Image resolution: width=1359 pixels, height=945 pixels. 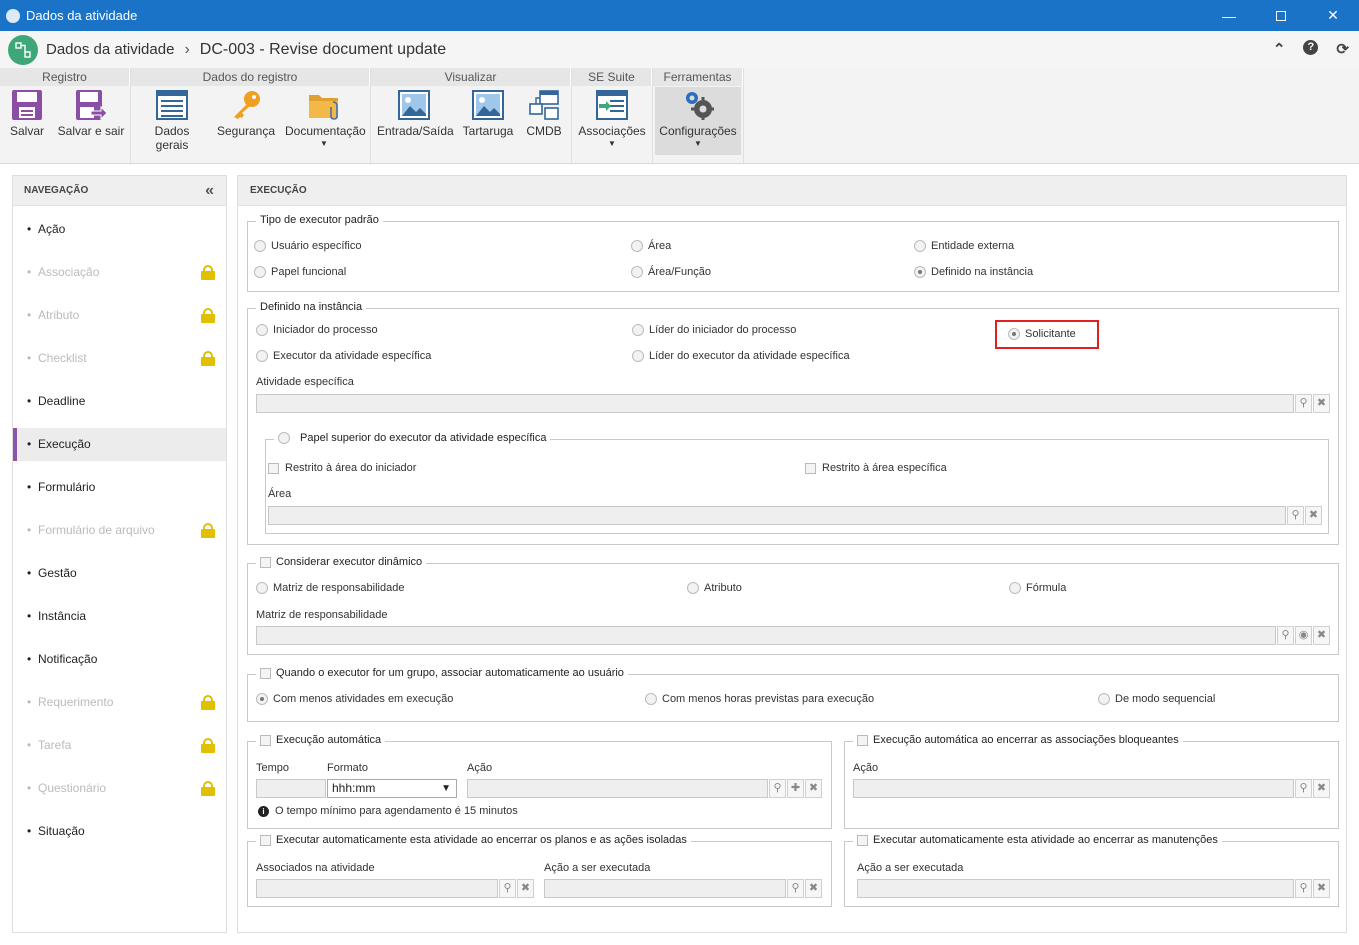 I want to click on documentation-label: Documentação, so click(x=325, y=131).